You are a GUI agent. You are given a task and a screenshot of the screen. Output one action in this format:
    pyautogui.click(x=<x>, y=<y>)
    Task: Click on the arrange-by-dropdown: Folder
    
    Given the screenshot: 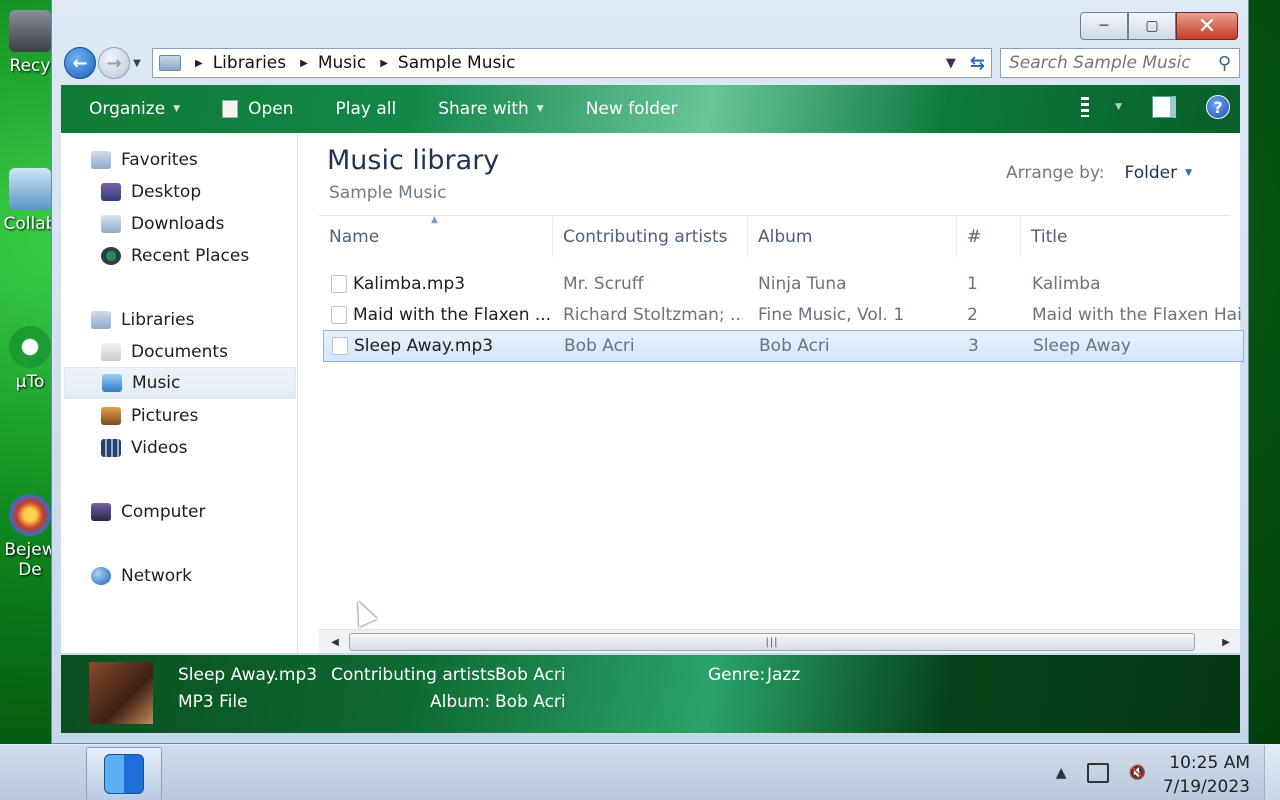 What is the action you would take?
    pyautogui.click(x=1151, y=173)
    